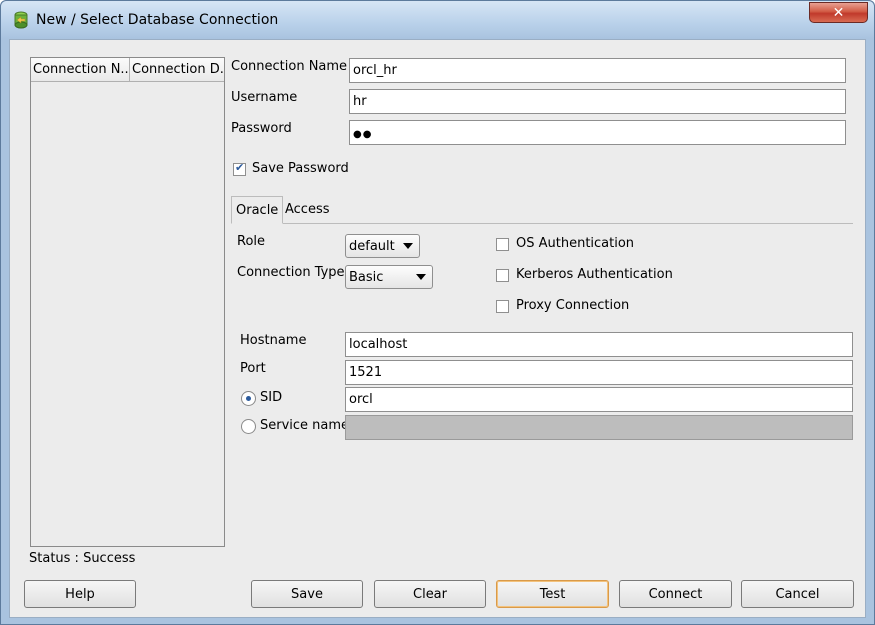  Describe the element at coordinates (599, 344) in the screenshot. I see `hostname-input: localhost` at that location.